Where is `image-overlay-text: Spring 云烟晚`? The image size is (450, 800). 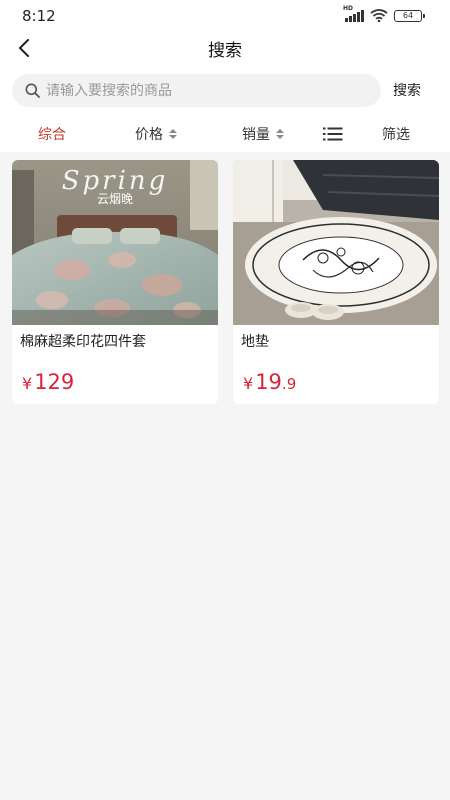 image-overlay-text: Spring 云烟晚 is located at coordinates (115, 186).